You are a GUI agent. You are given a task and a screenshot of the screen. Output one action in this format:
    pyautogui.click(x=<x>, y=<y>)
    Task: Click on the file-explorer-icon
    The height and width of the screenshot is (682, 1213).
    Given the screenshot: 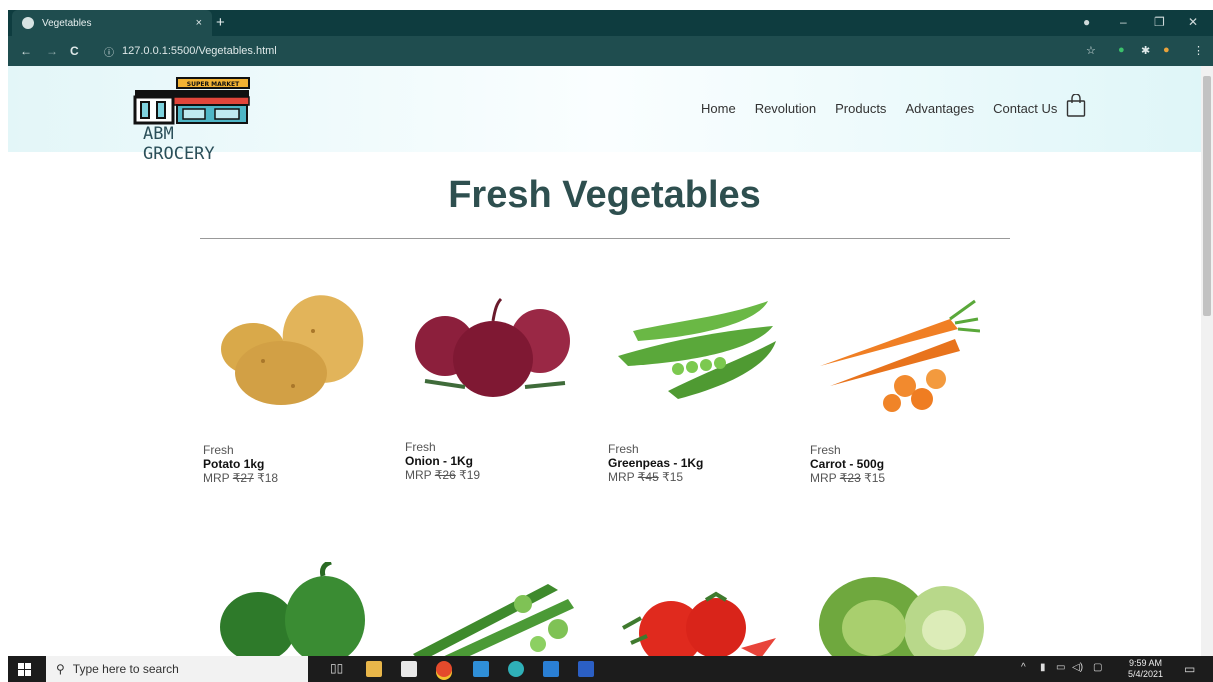 What is the action you would take?
    pyautogui.click(x=374, y=669)
    